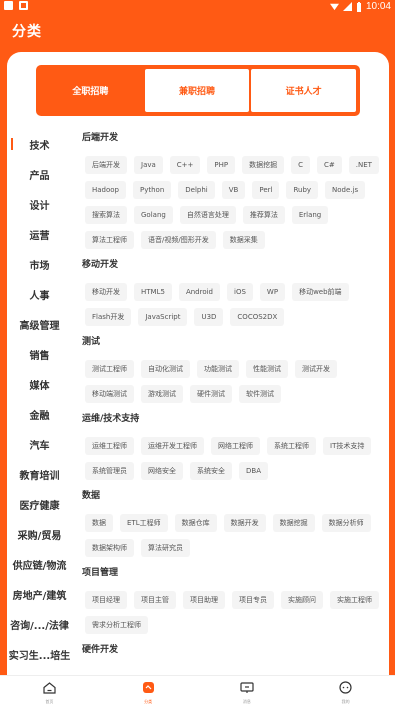  Describe the element at coordinates (109, 446) in the screenshot. I see `job-tag: 运维工程师` at that location.